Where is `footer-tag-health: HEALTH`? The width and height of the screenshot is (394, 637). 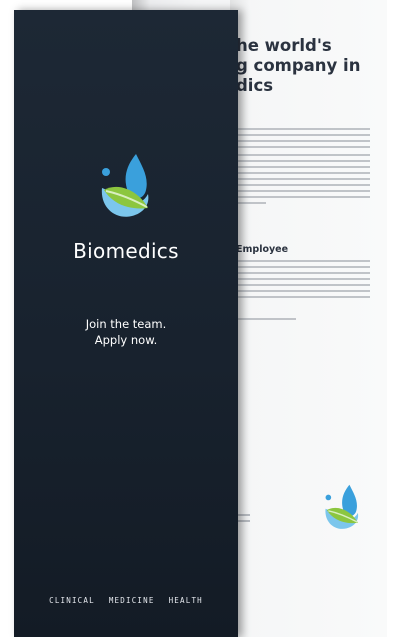
footer-tag-health: HEALTH is located at coordinates (185, 600).